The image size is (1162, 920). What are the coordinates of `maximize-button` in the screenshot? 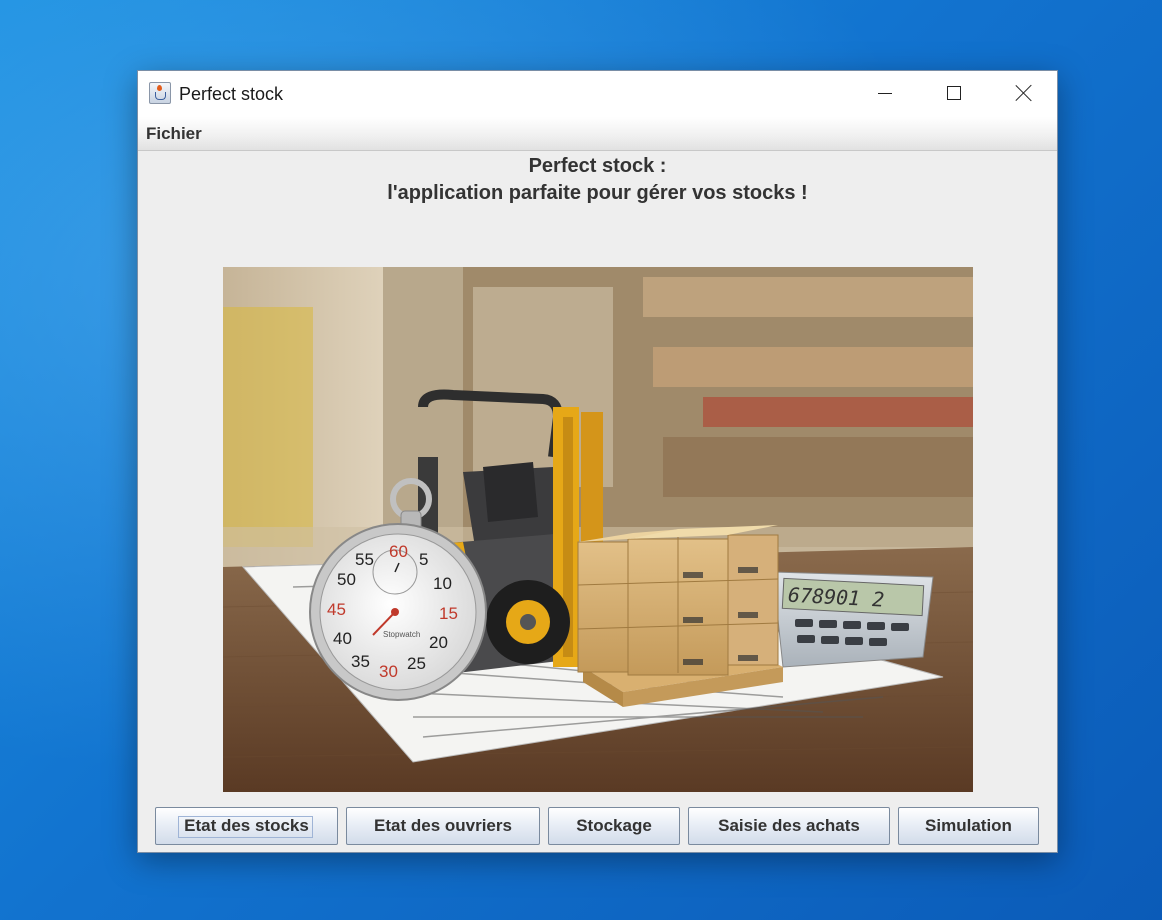 It's located at (954, 94).